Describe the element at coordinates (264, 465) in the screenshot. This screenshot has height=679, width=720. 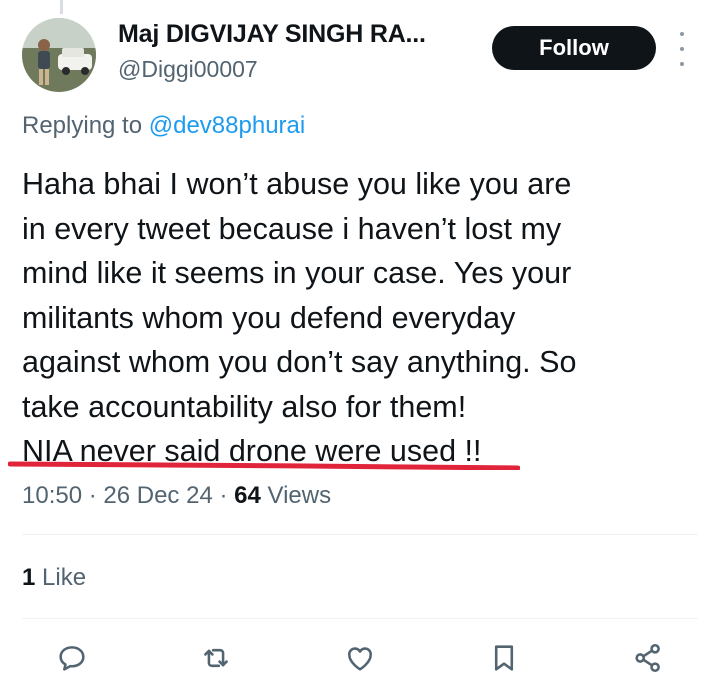
I see `red-underline-annotation` at that location.